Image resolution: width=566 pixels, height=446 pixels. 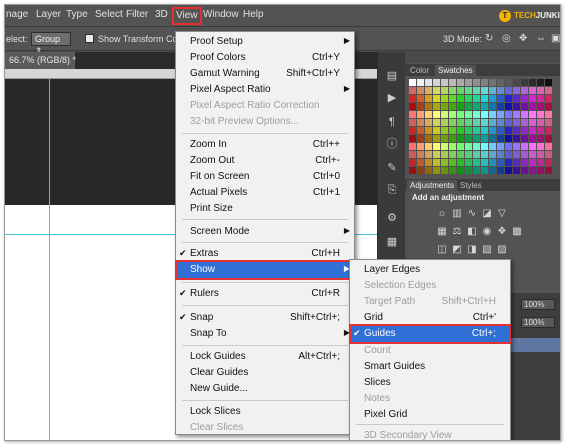 What do you see at coordinates (265, 58) in the screenshot?
I see `menu-item-proof-colors: Proof Colors Ctrl+Y` at bounding box center [265, 58].